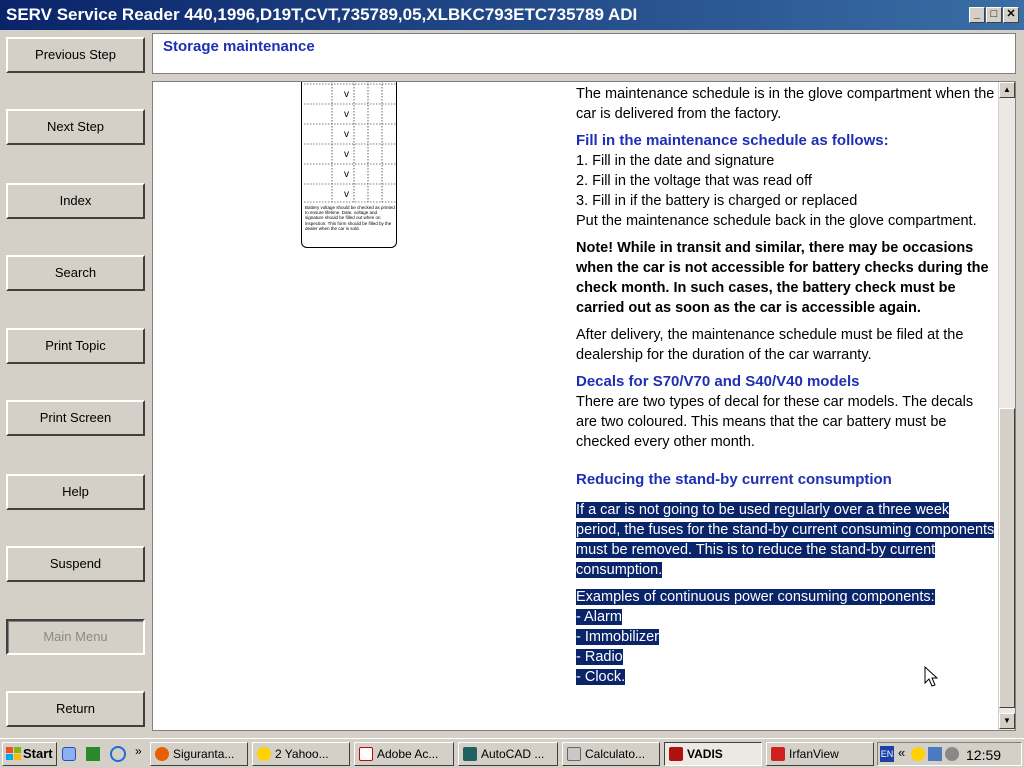 The image size is (1024, 768). I want to click on index-button: Index, so click(75, 201).